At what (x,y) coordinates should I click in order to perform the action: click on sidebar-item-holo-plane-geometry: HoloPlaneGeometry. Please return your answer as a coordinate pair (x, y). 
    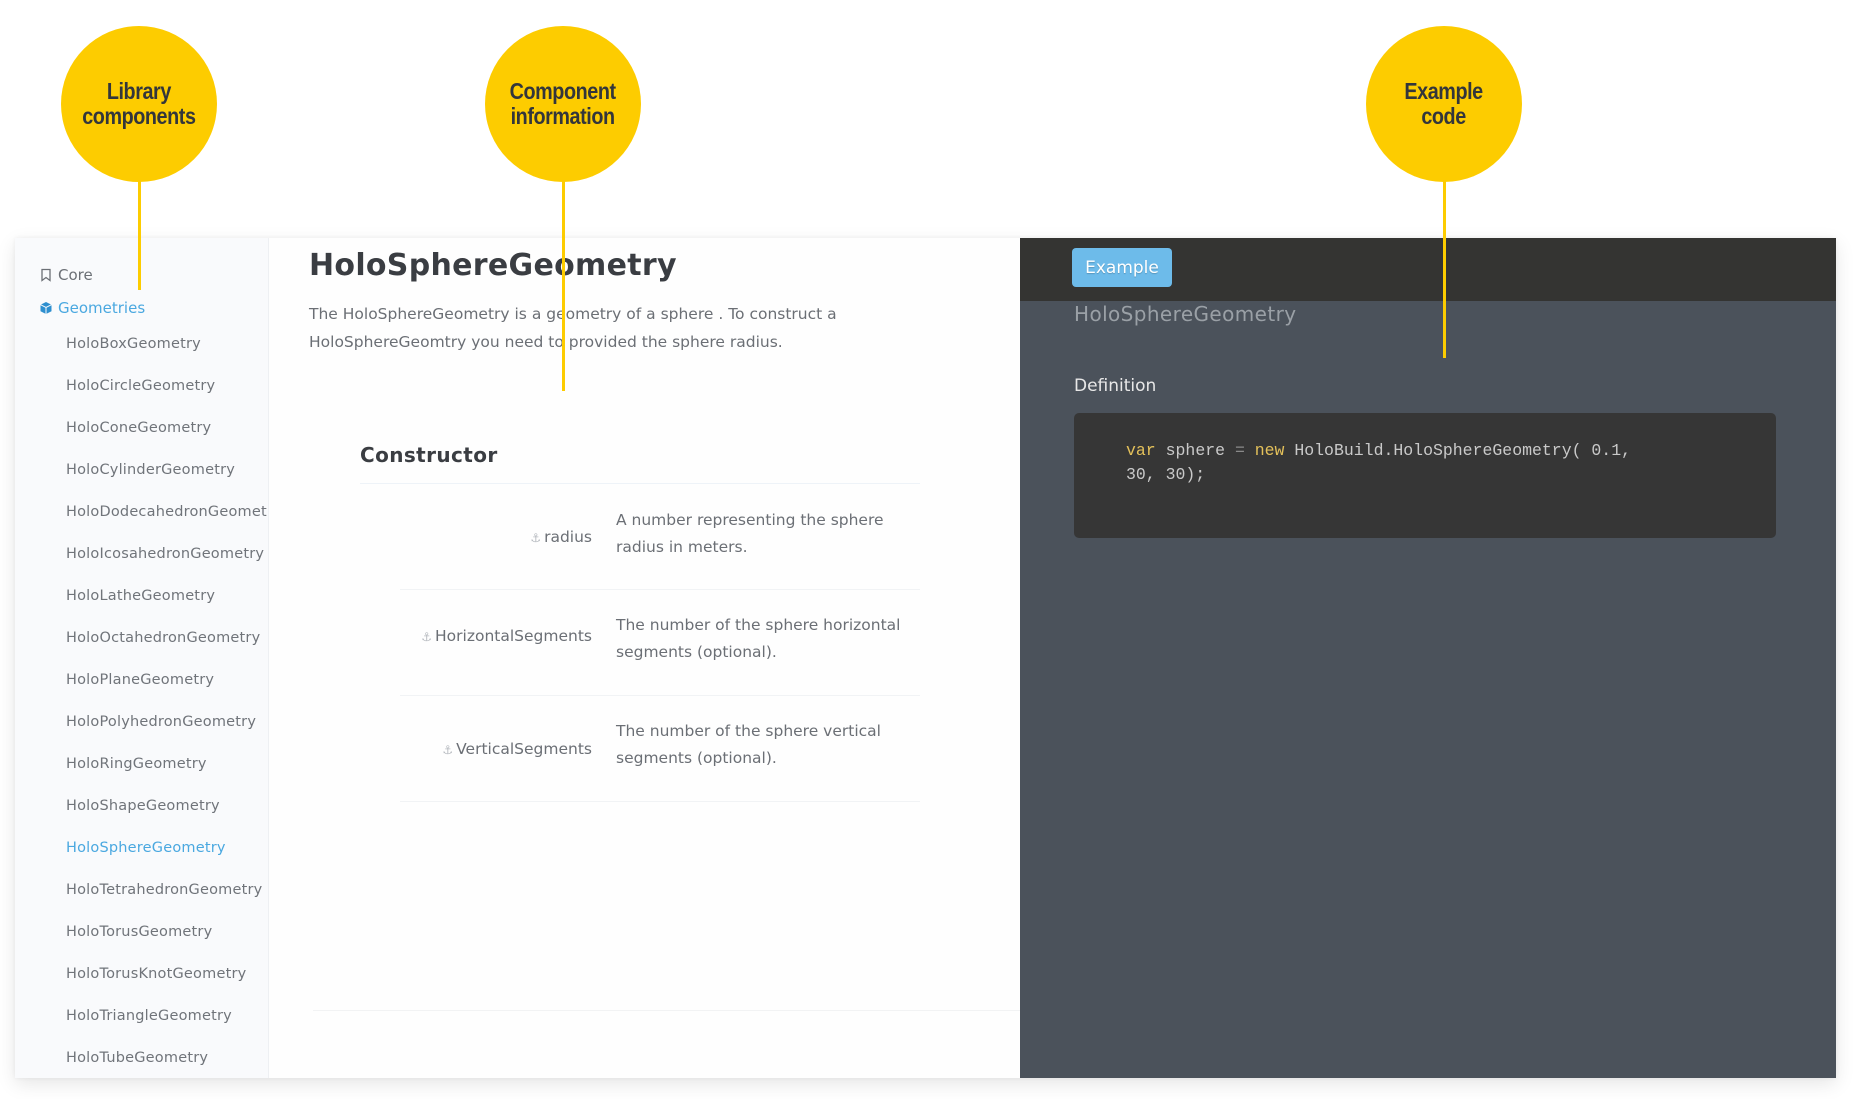
    Looking at the image, I should click on (140, 680).